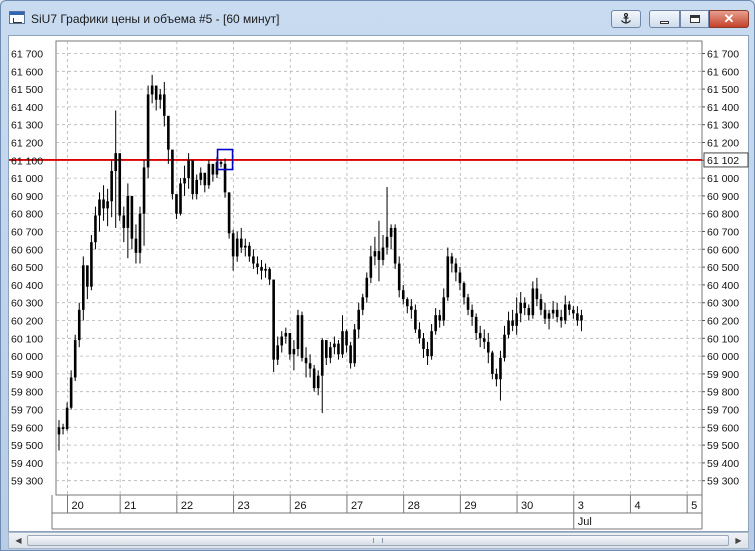 Image resolution: width=755 pixels, height=551 pixels. I want to click on scroll-thumb, so click(378, 540).